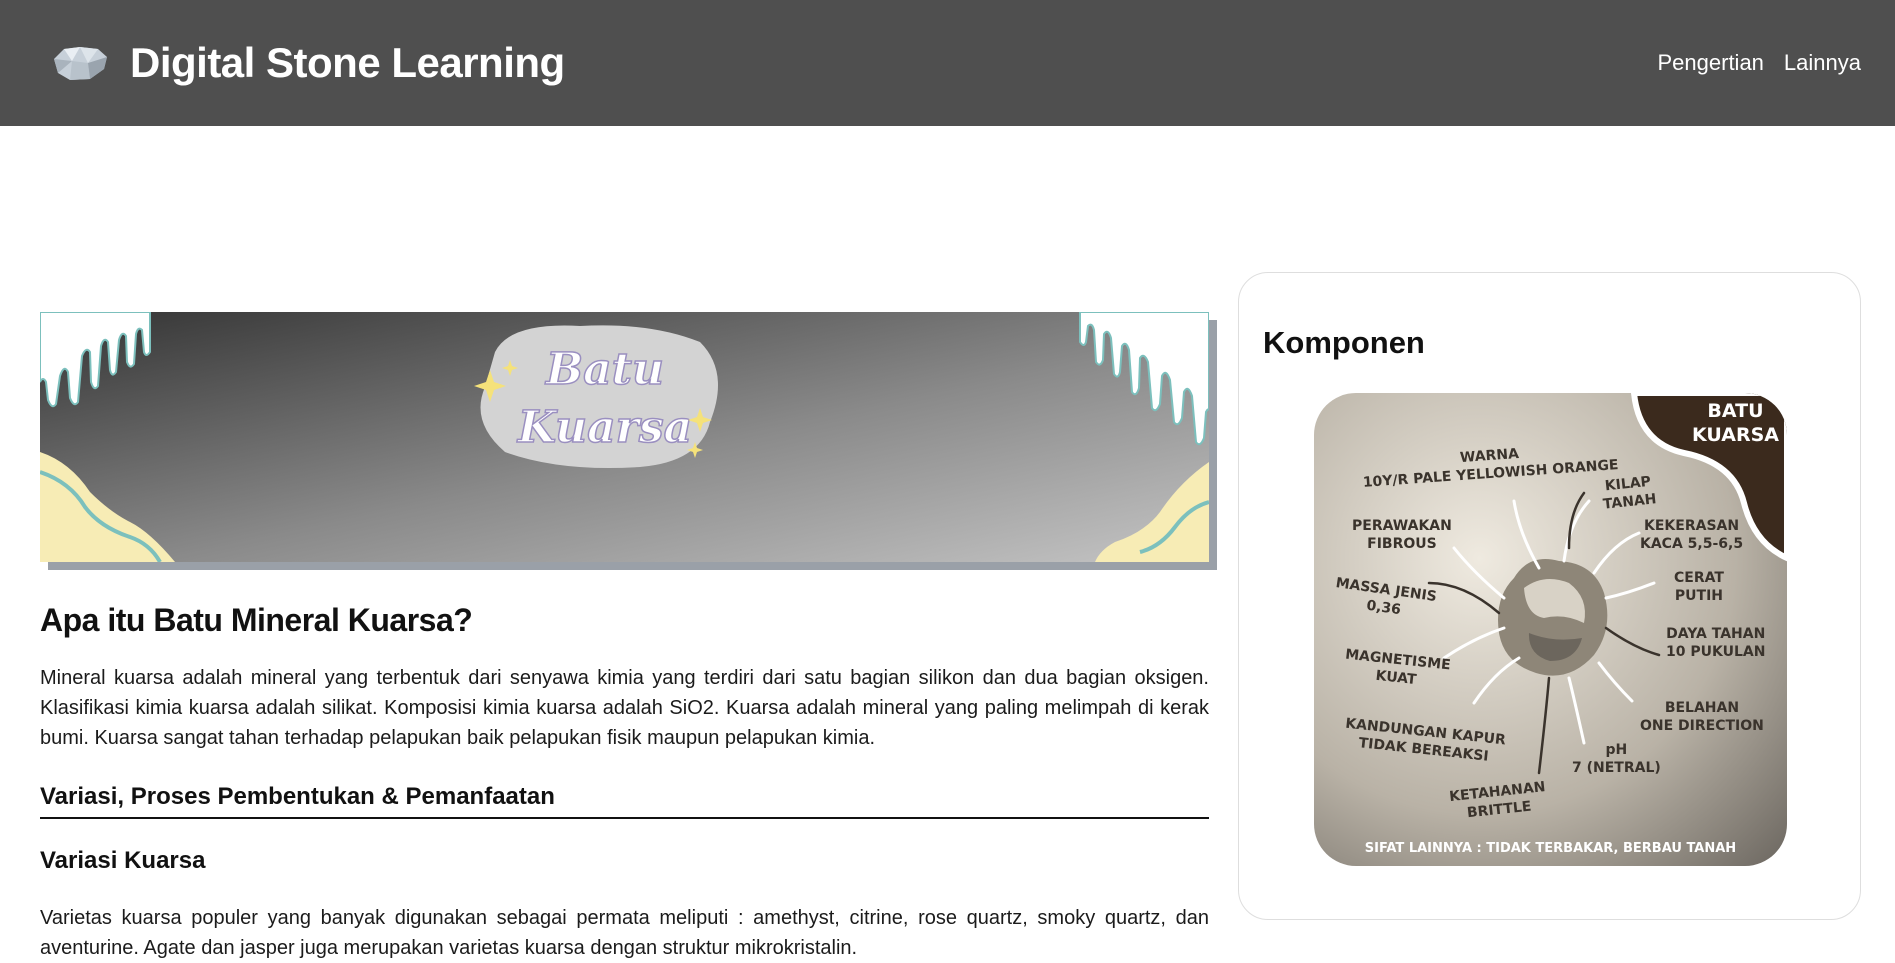 Image resolution: width=1895 pixels, height=963 pixels. What do you see at coordinates (604, 369) in the screenshot?
I see `banner-title-line1: Batu` at bounding box center [604, 369].